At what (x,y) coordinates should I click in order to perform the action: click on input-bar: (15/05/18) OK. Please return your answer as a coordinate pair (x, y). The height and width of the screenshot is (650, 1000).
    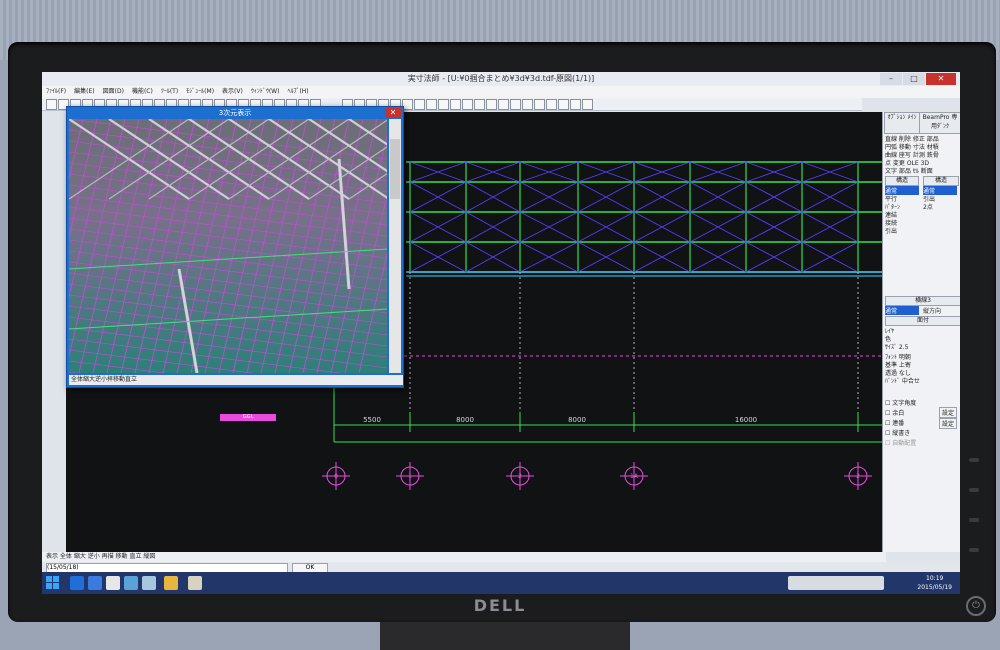
    Looking at the image, I should click on (501, 567).